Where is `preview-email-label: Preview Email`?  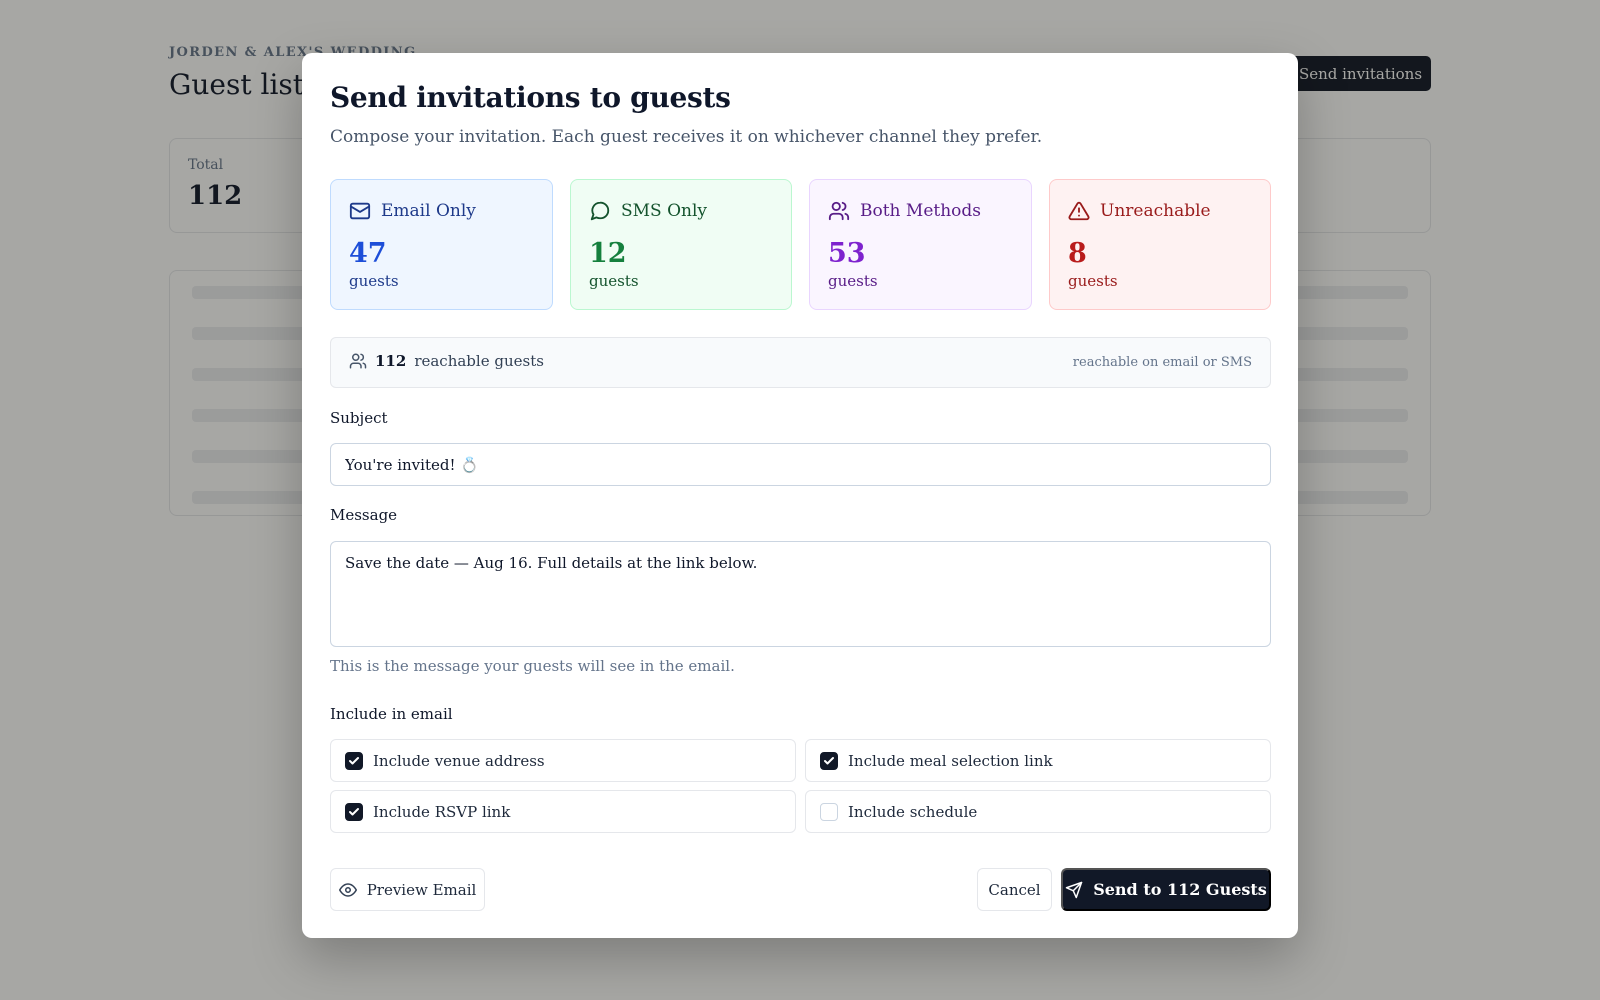 preview-email-label: Preview Email is located at coordinates (421, 889).